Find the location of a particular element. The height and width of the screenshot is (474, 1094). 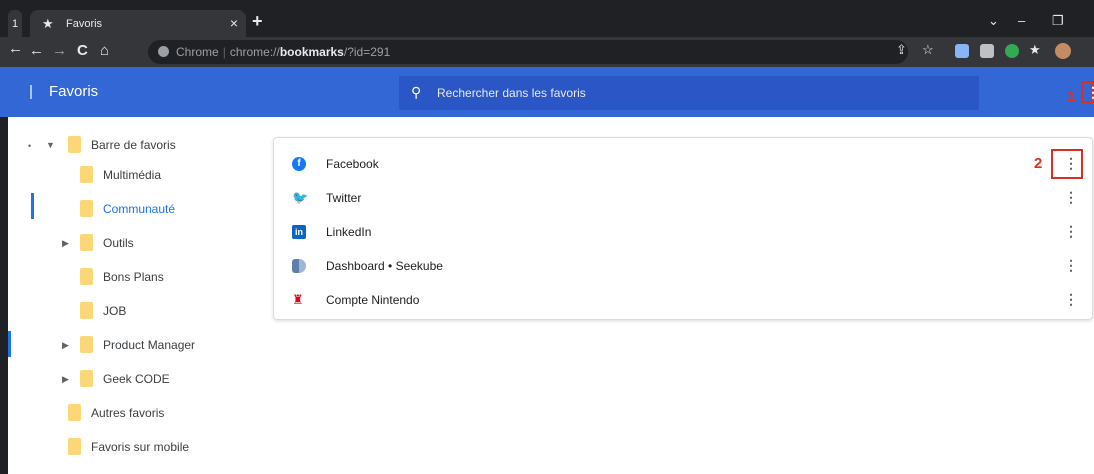

facebook-icon: f is located at coordinates (299, 164).